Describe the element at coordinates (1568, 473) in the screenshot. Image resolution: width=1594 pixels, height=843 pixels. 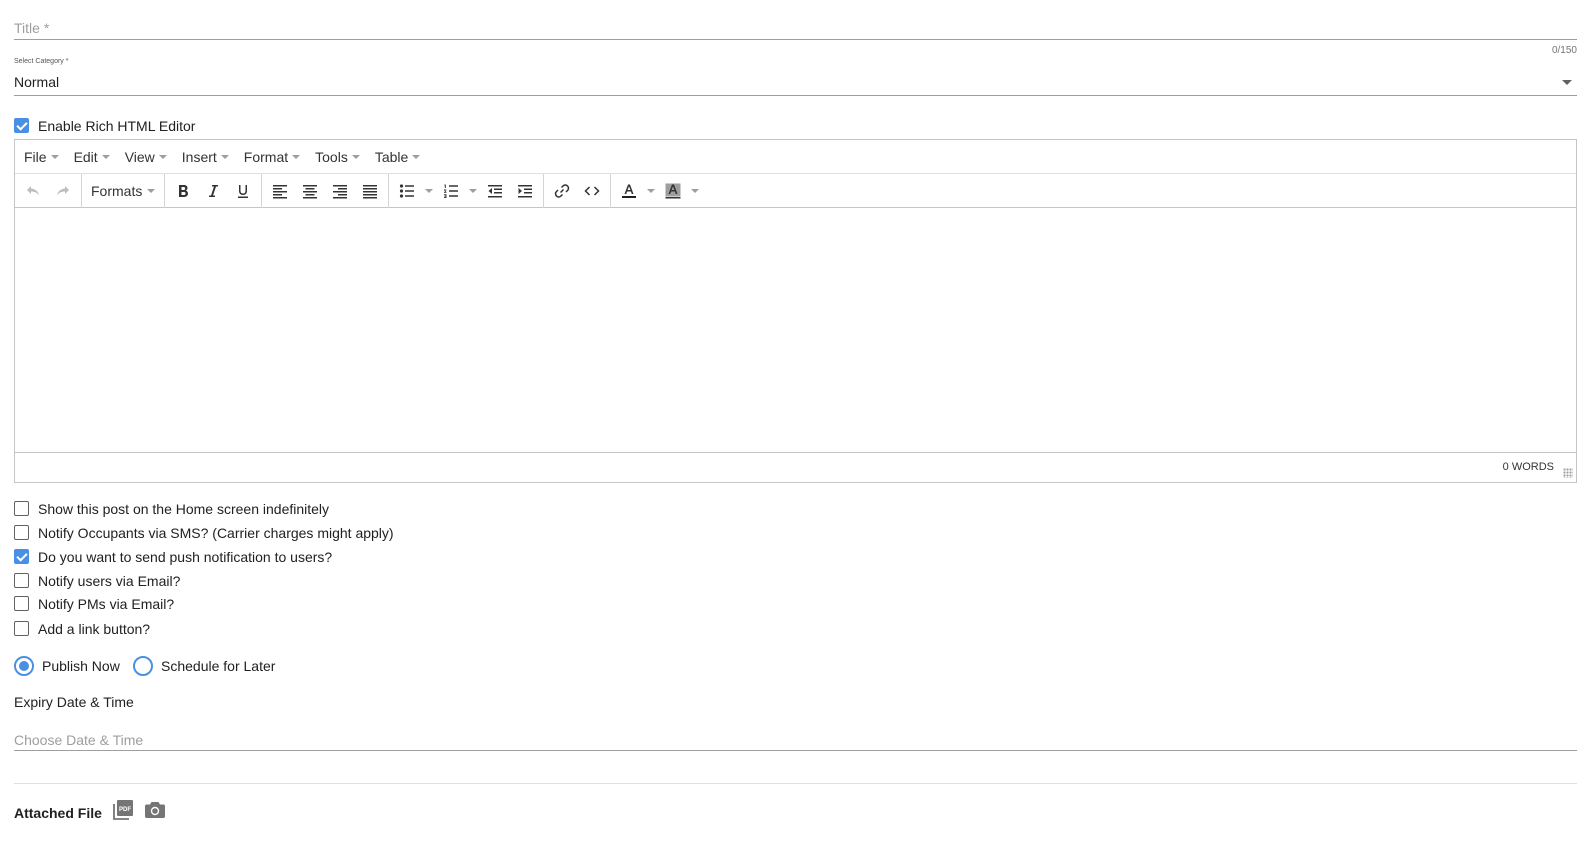
I see `resize-handle` at that location.